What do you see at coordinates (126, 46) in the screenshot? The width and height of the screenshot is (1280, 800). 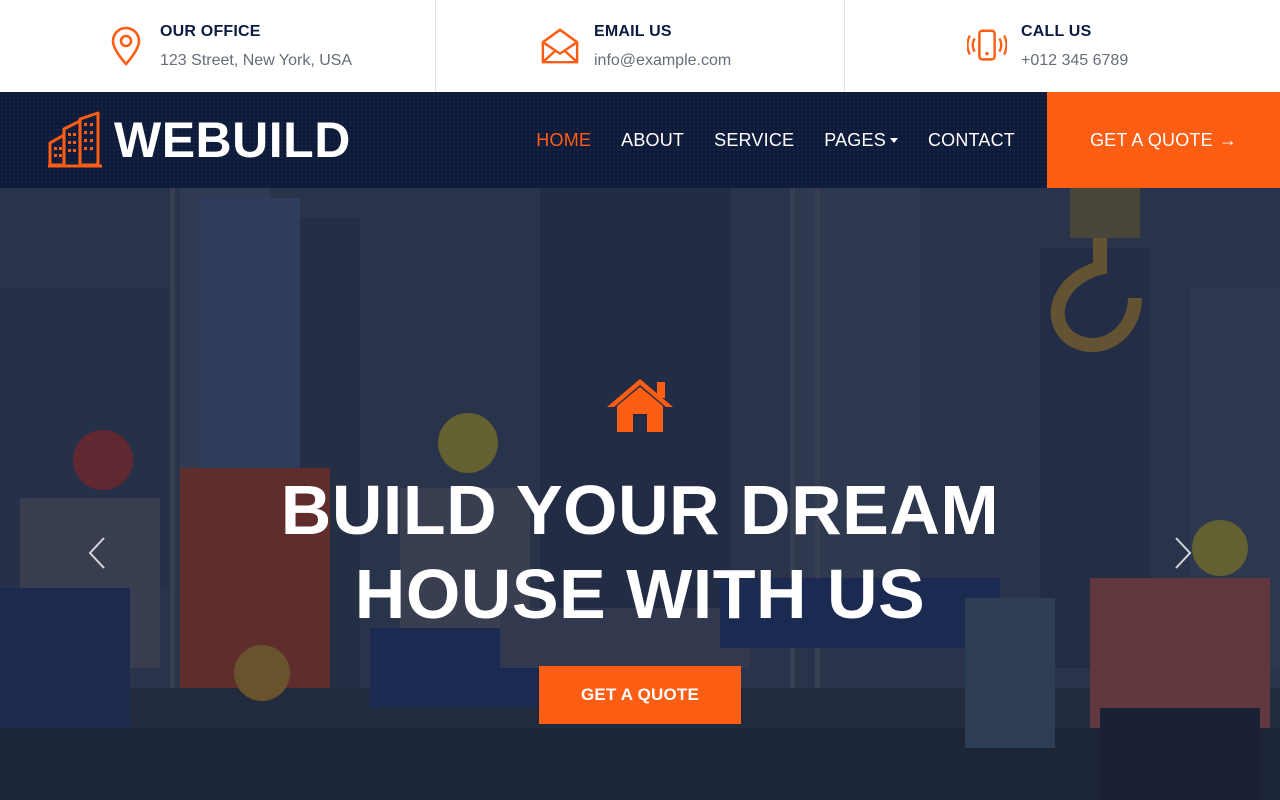 I see `map-pin-icon` at bounding box center [126, 46].